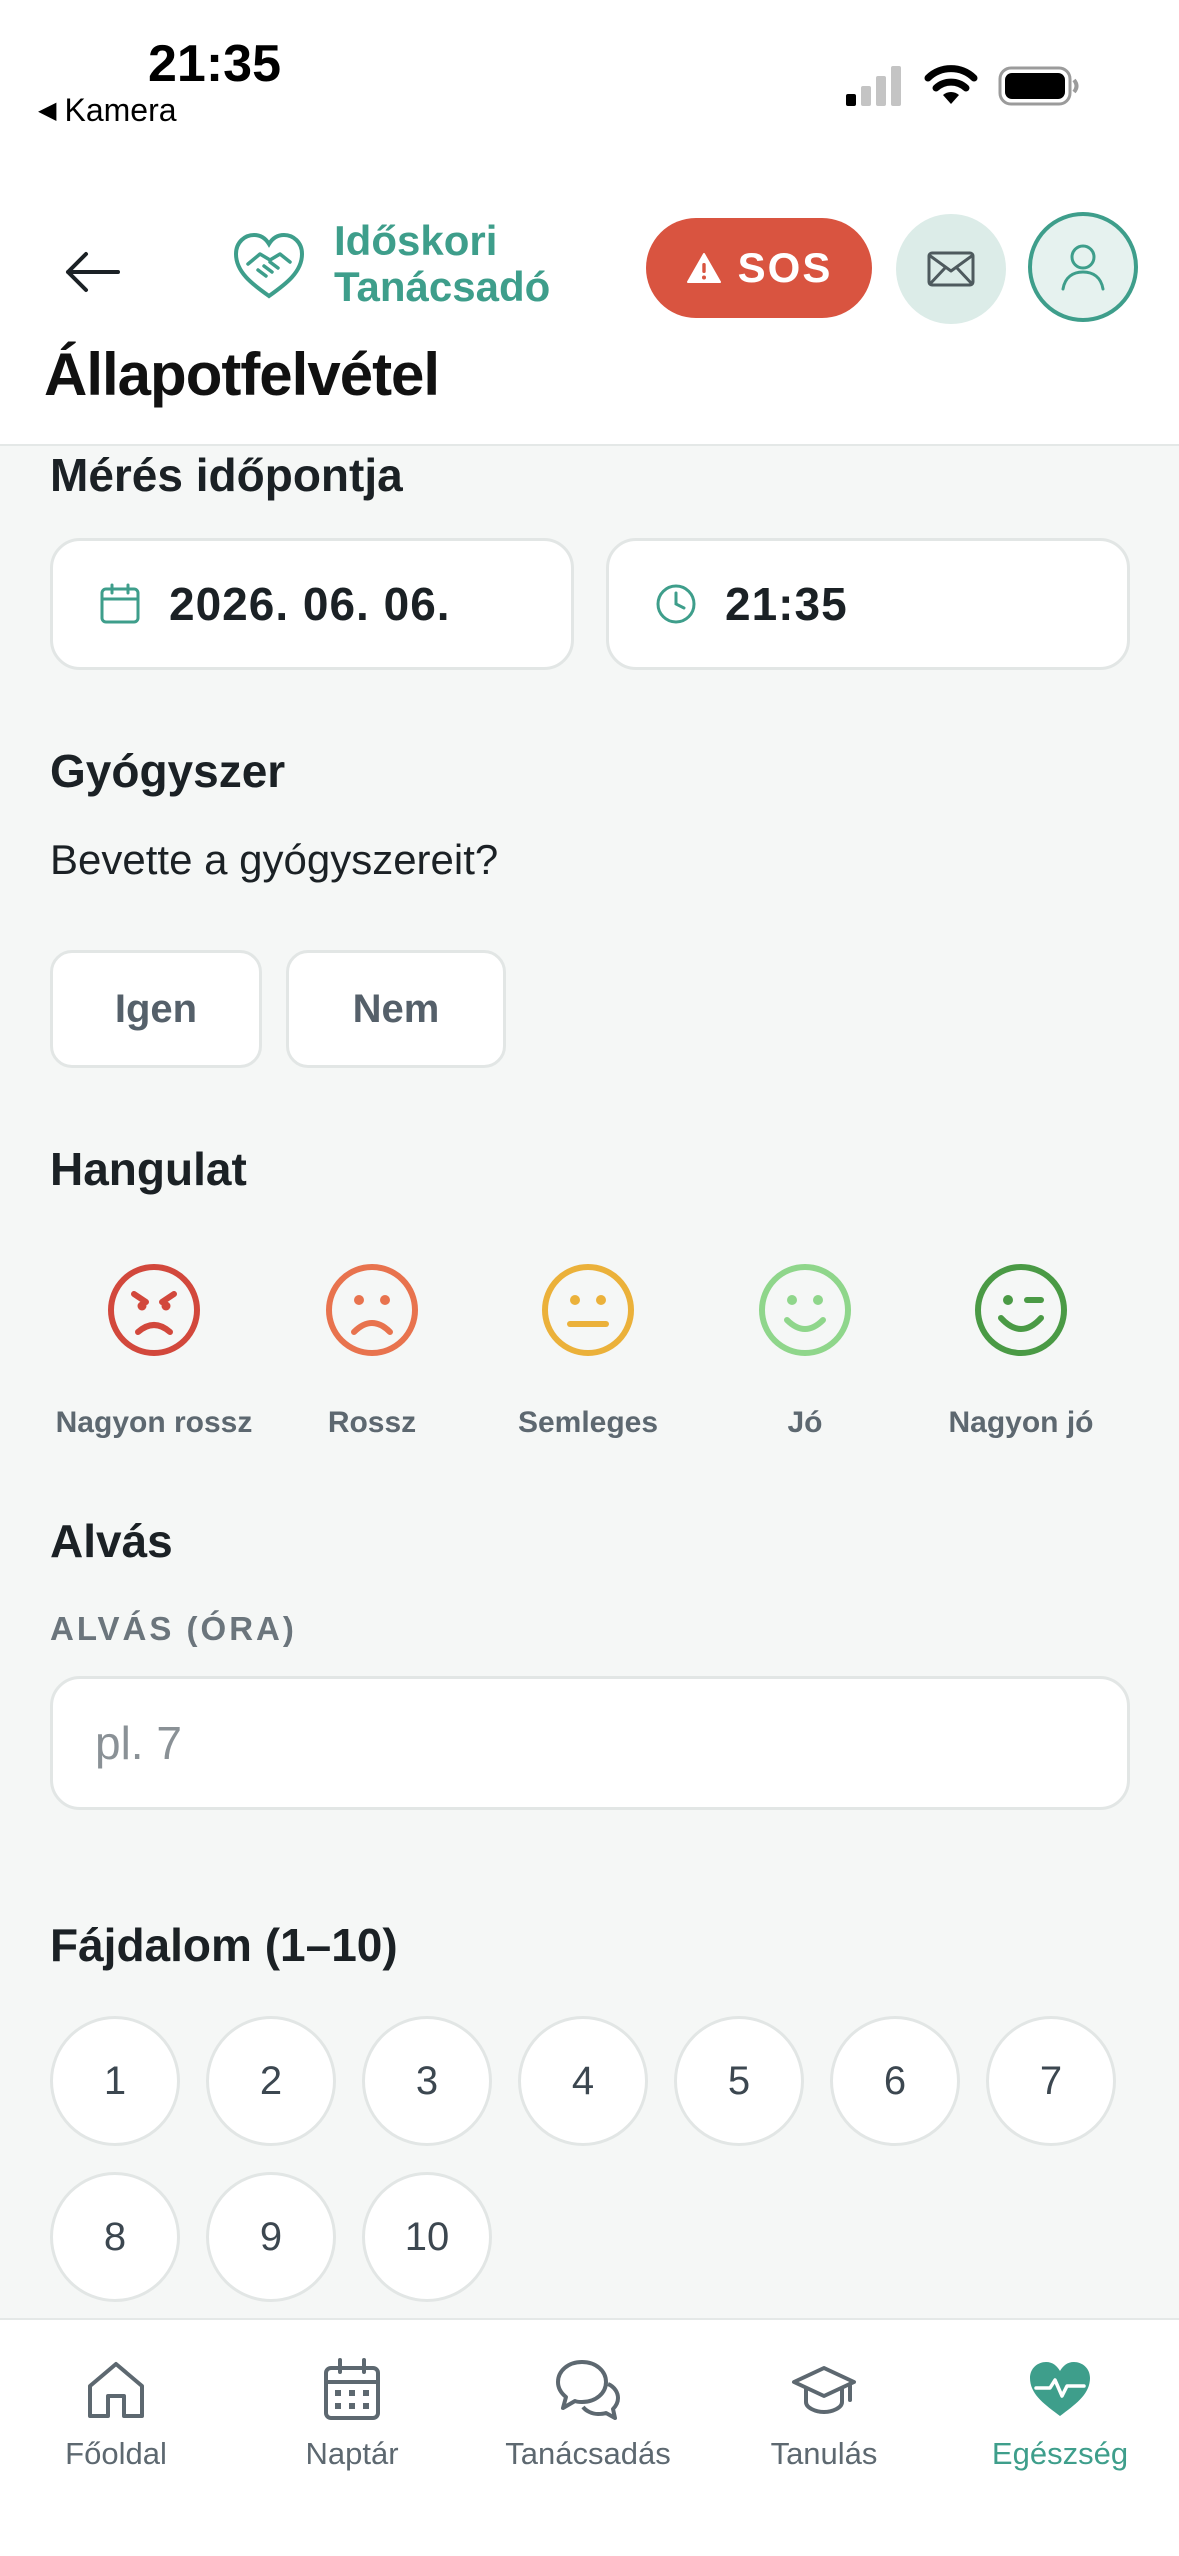 This screenshot has height=2556, width=1179. I want to click on tab-label: Tanácsadás, so click(588, 2453).